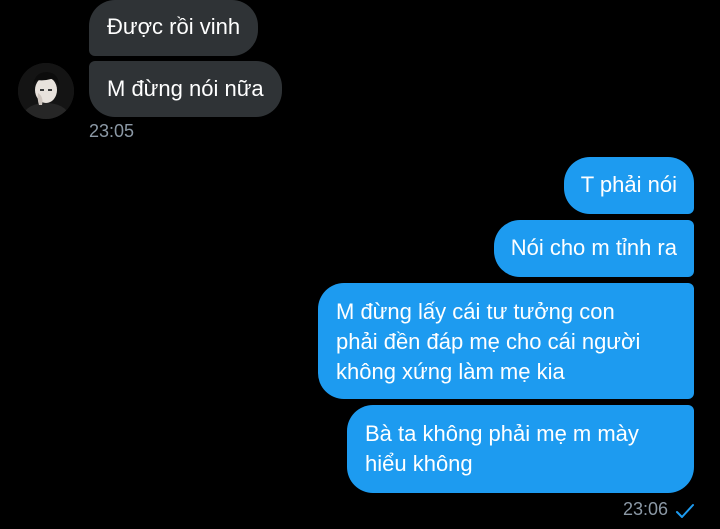 The height and width of the screenshot is (529, 720). Describe the element at coordinates (185, 89) in the screenshot. I see `received-message-bubble: M đừng nói nữa` at that location.